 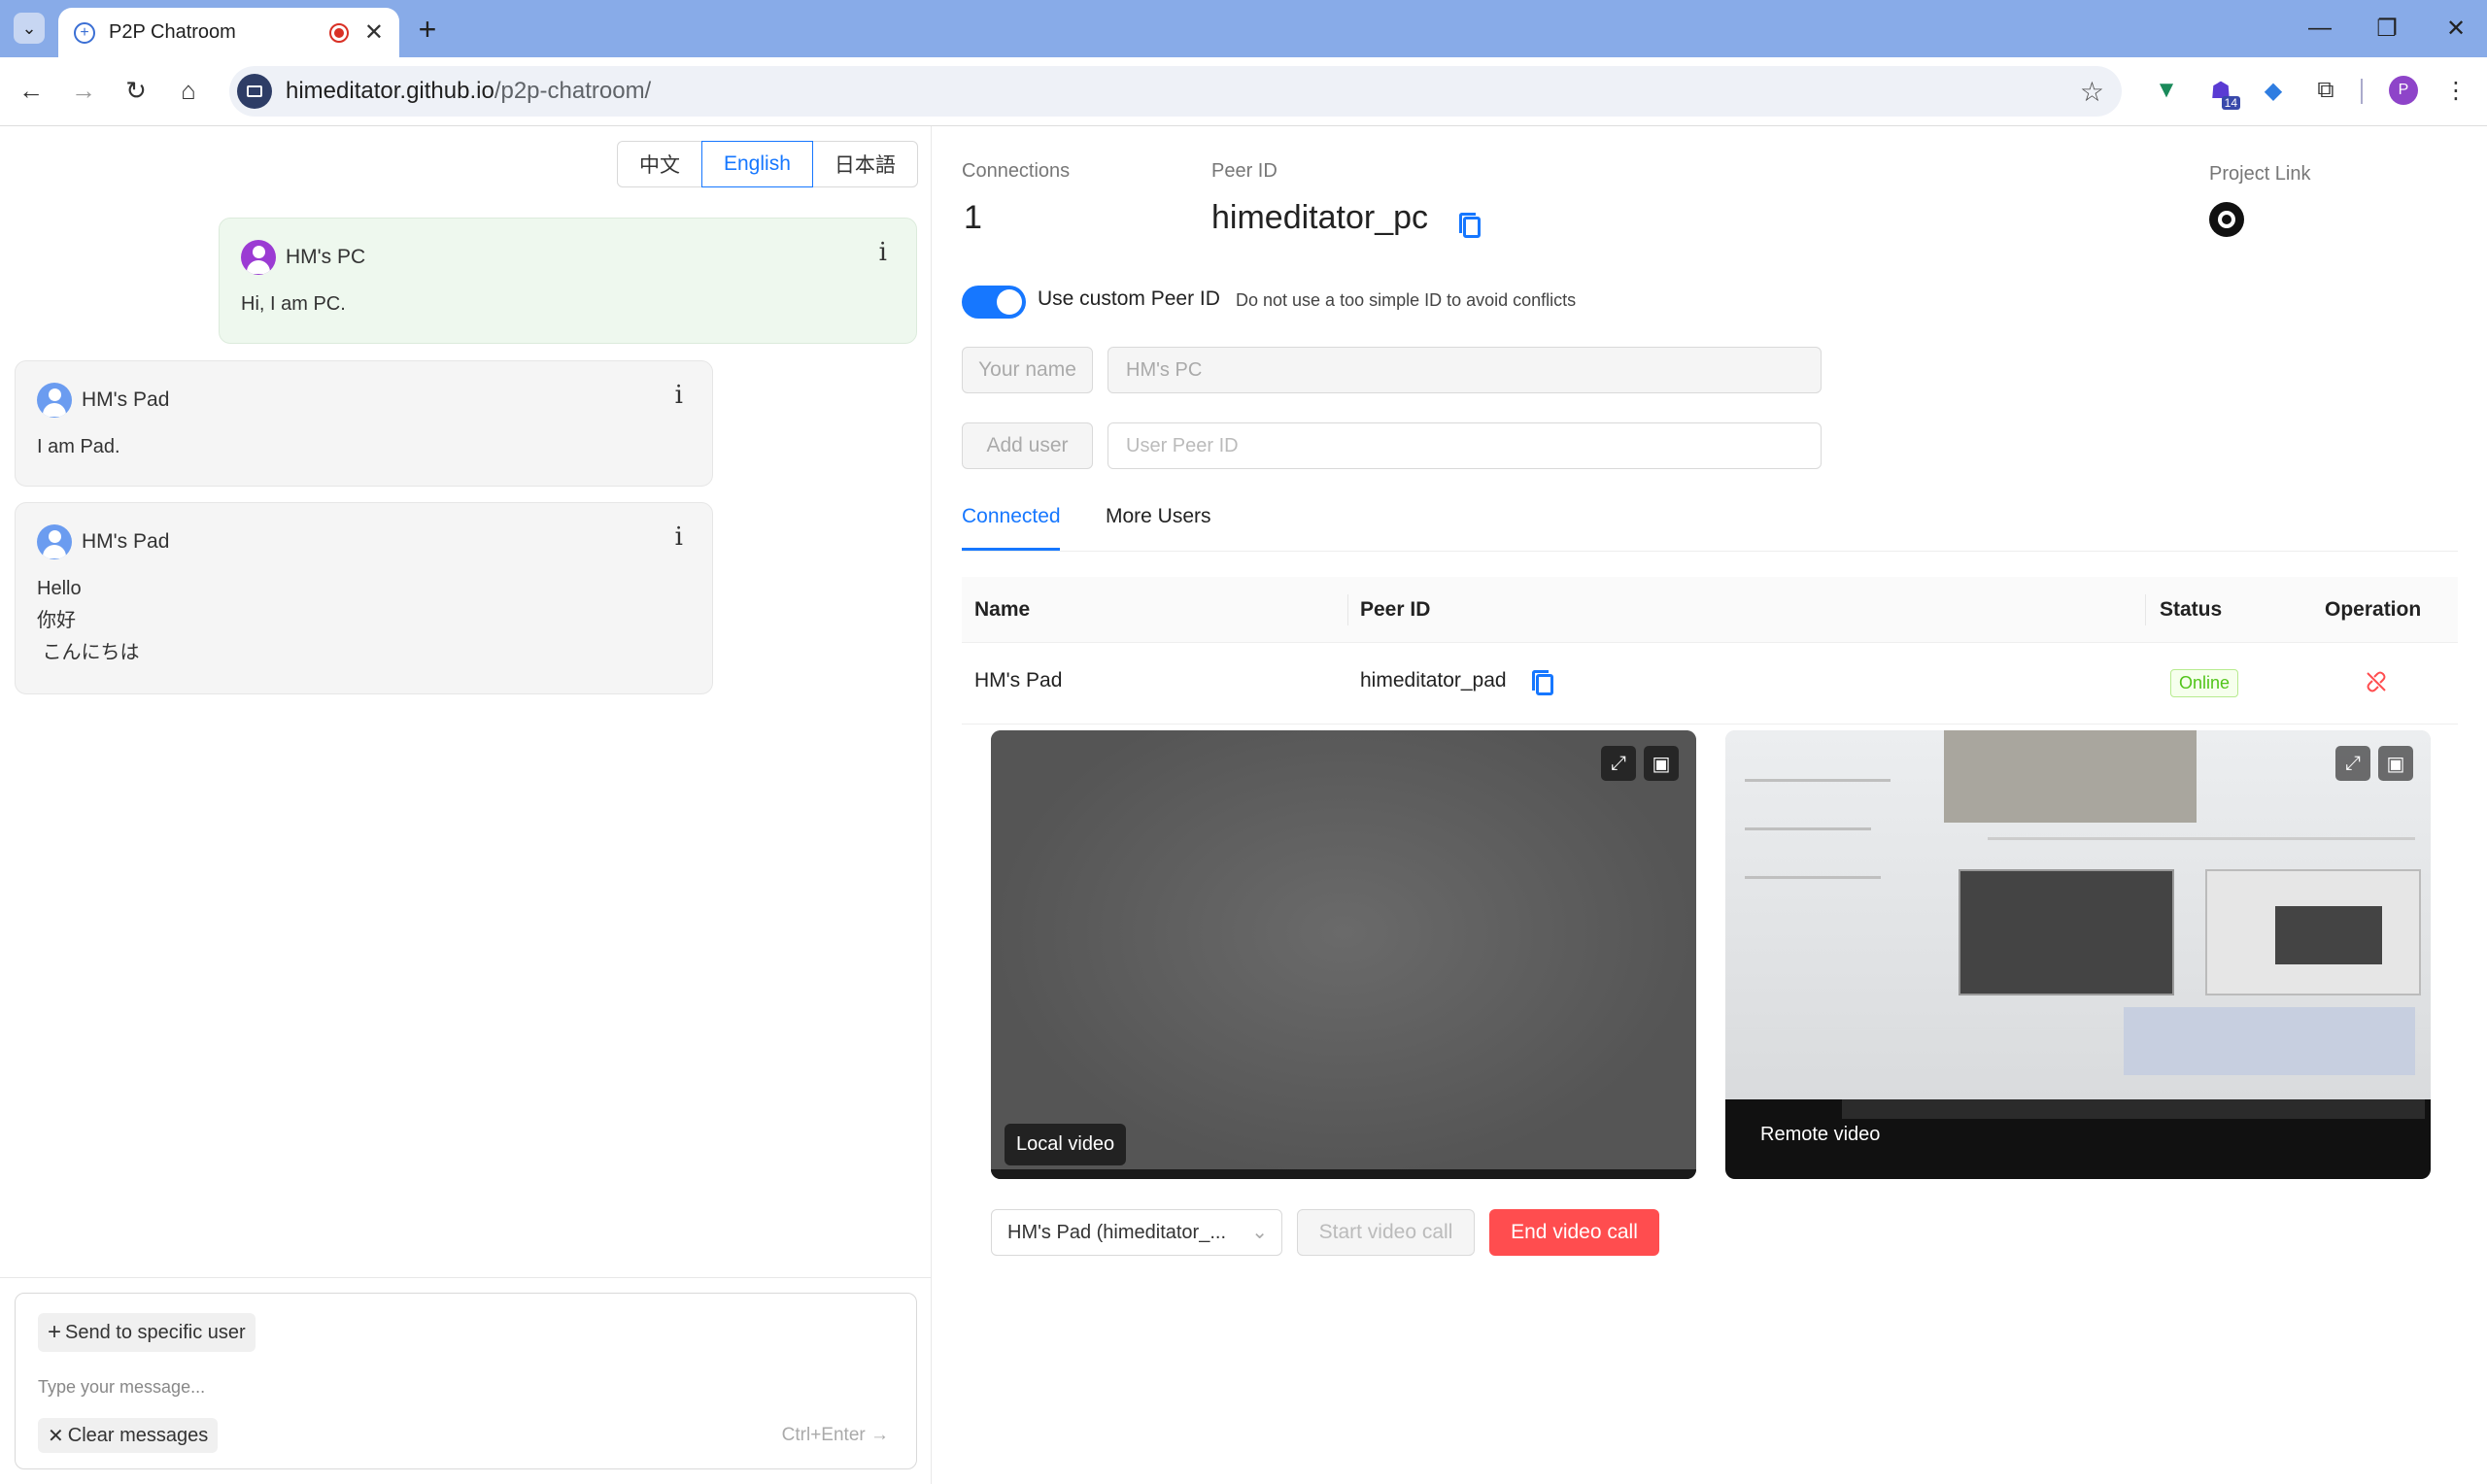 What do you see at coordinates (83, 90) in the screenshot?
I see `forward-button: →` at bounding box center [83, 90].